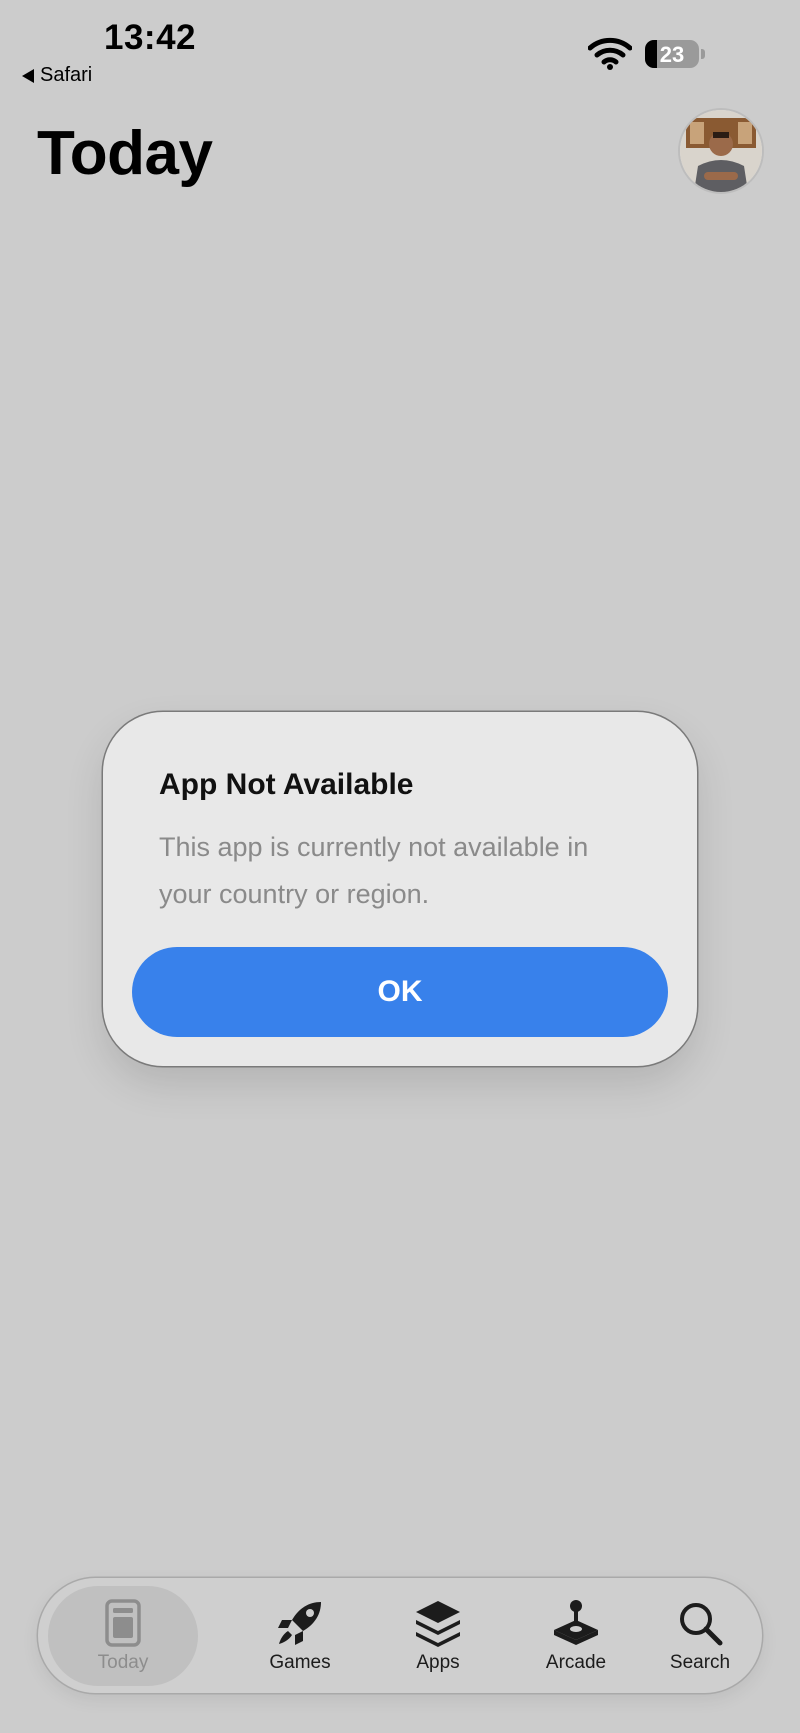  I want to click on layers-icon, so click(438, 1624).